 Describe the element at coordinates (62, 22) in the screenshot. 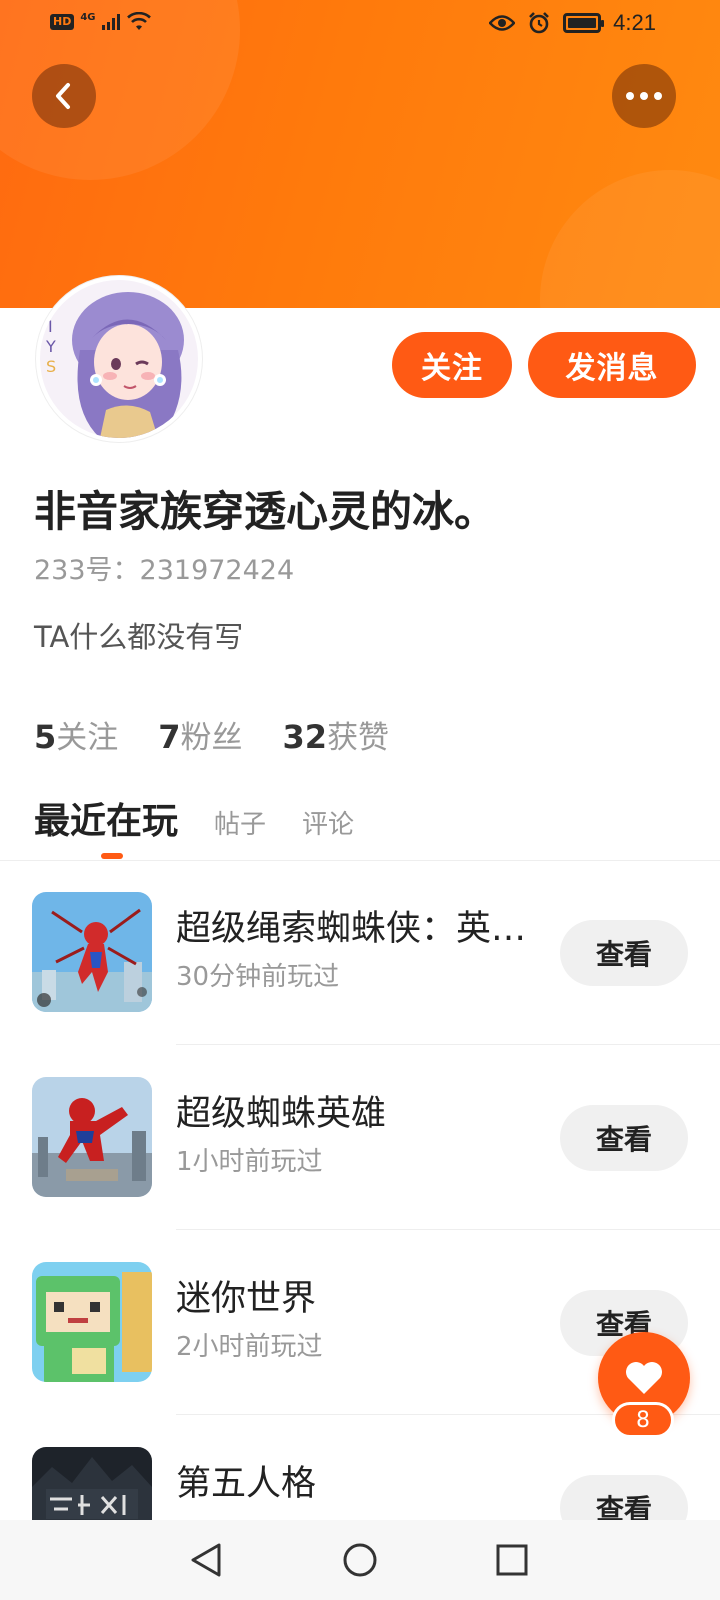

I see `hd-badge: HD` at that location.